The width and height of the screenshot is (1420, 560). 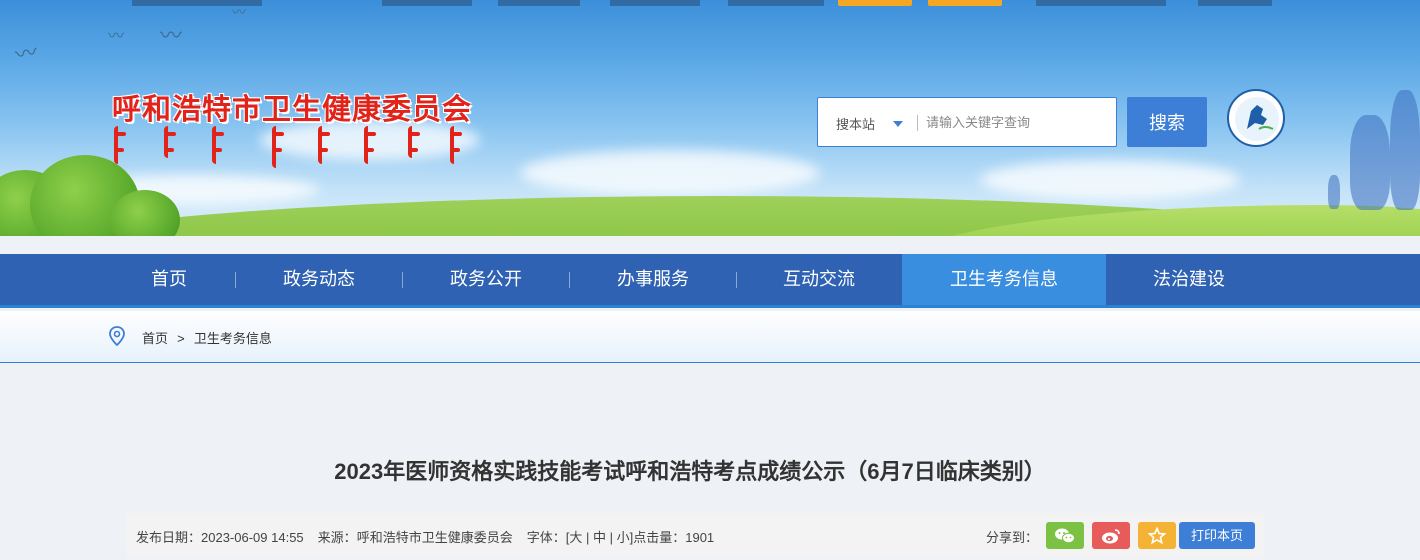 What do you see at coordinates (486, 279) in the screenshot?
I see `nav-item-public-info: 政务公开` at bounding box center [486, 279].